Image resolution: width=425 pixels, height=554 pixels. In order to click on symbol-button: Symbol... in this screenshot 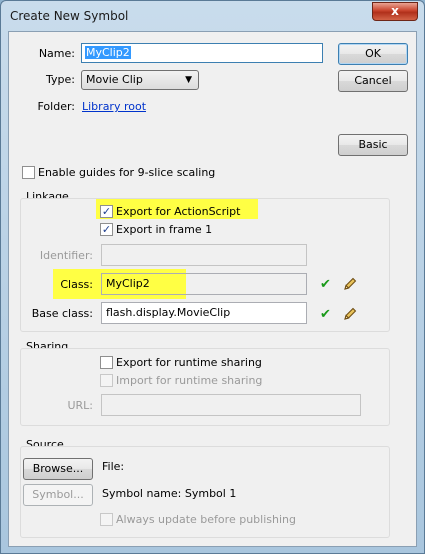, I will do `click(58, 495)`.